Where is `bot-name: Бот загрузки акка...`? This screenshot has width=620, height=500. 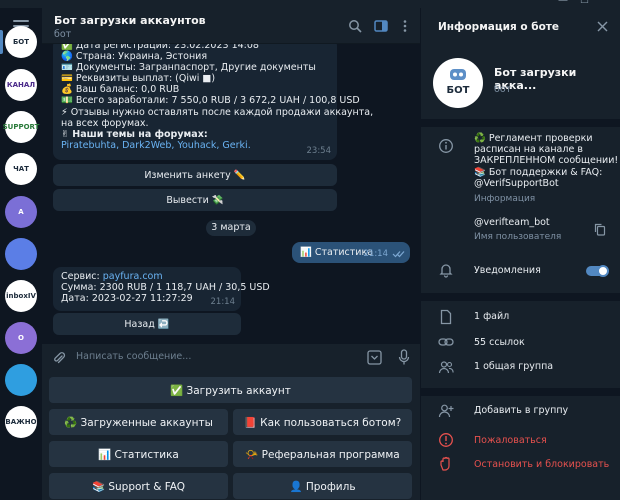
bot-name: Бот загрузки акка... is located at coordinates (535, 79).